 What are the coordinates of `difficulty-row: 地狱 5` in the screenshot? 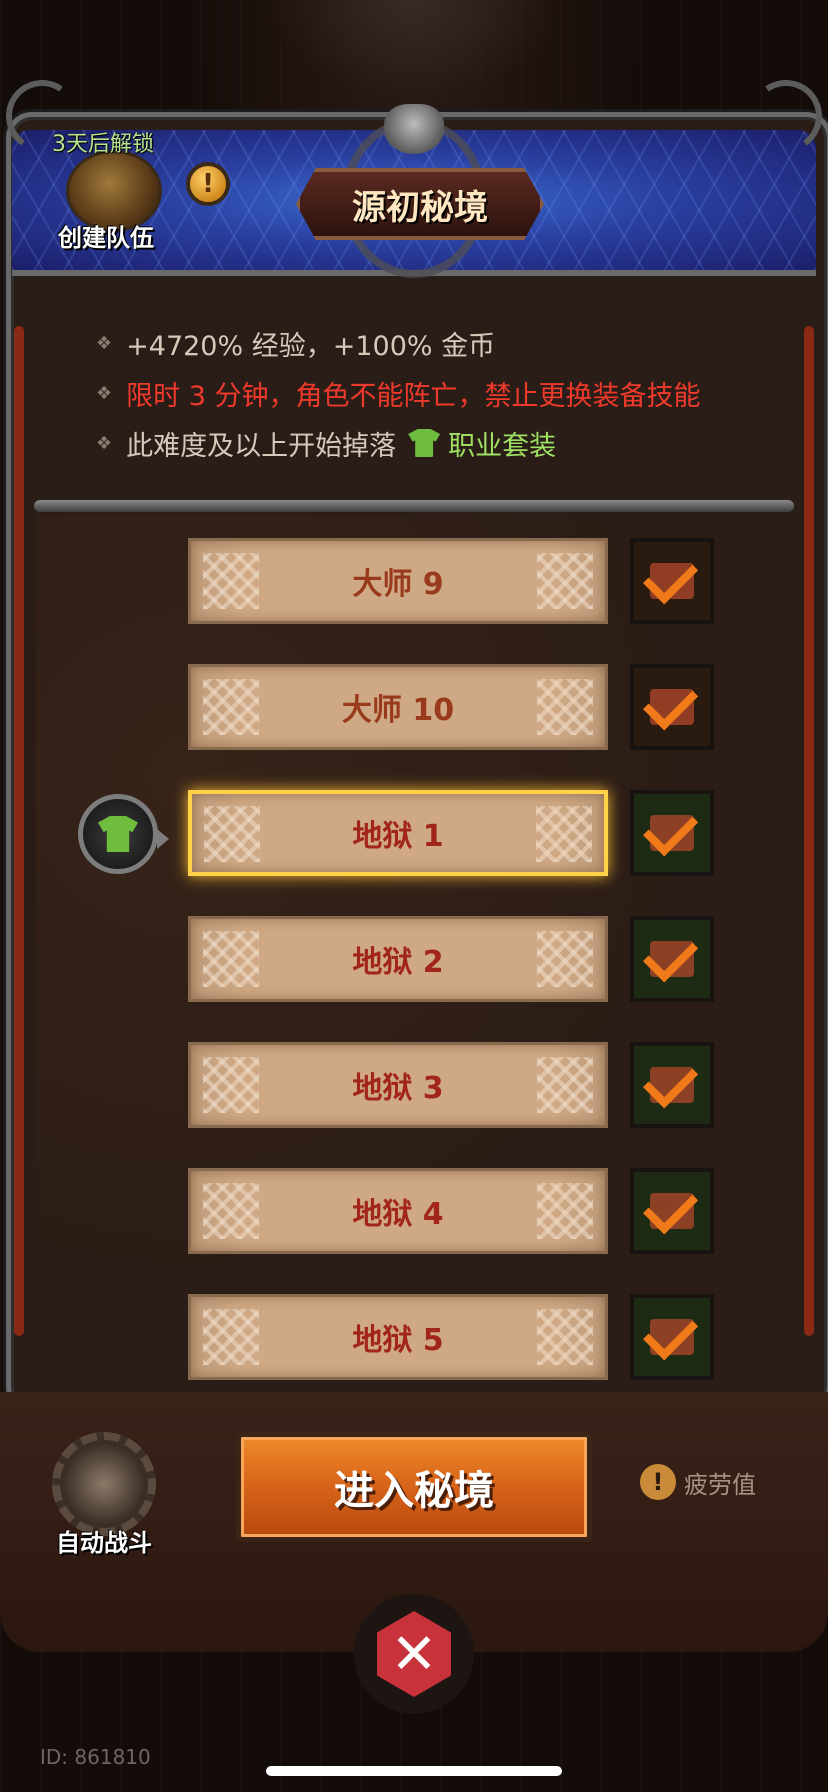 It's located at (398, 1337).